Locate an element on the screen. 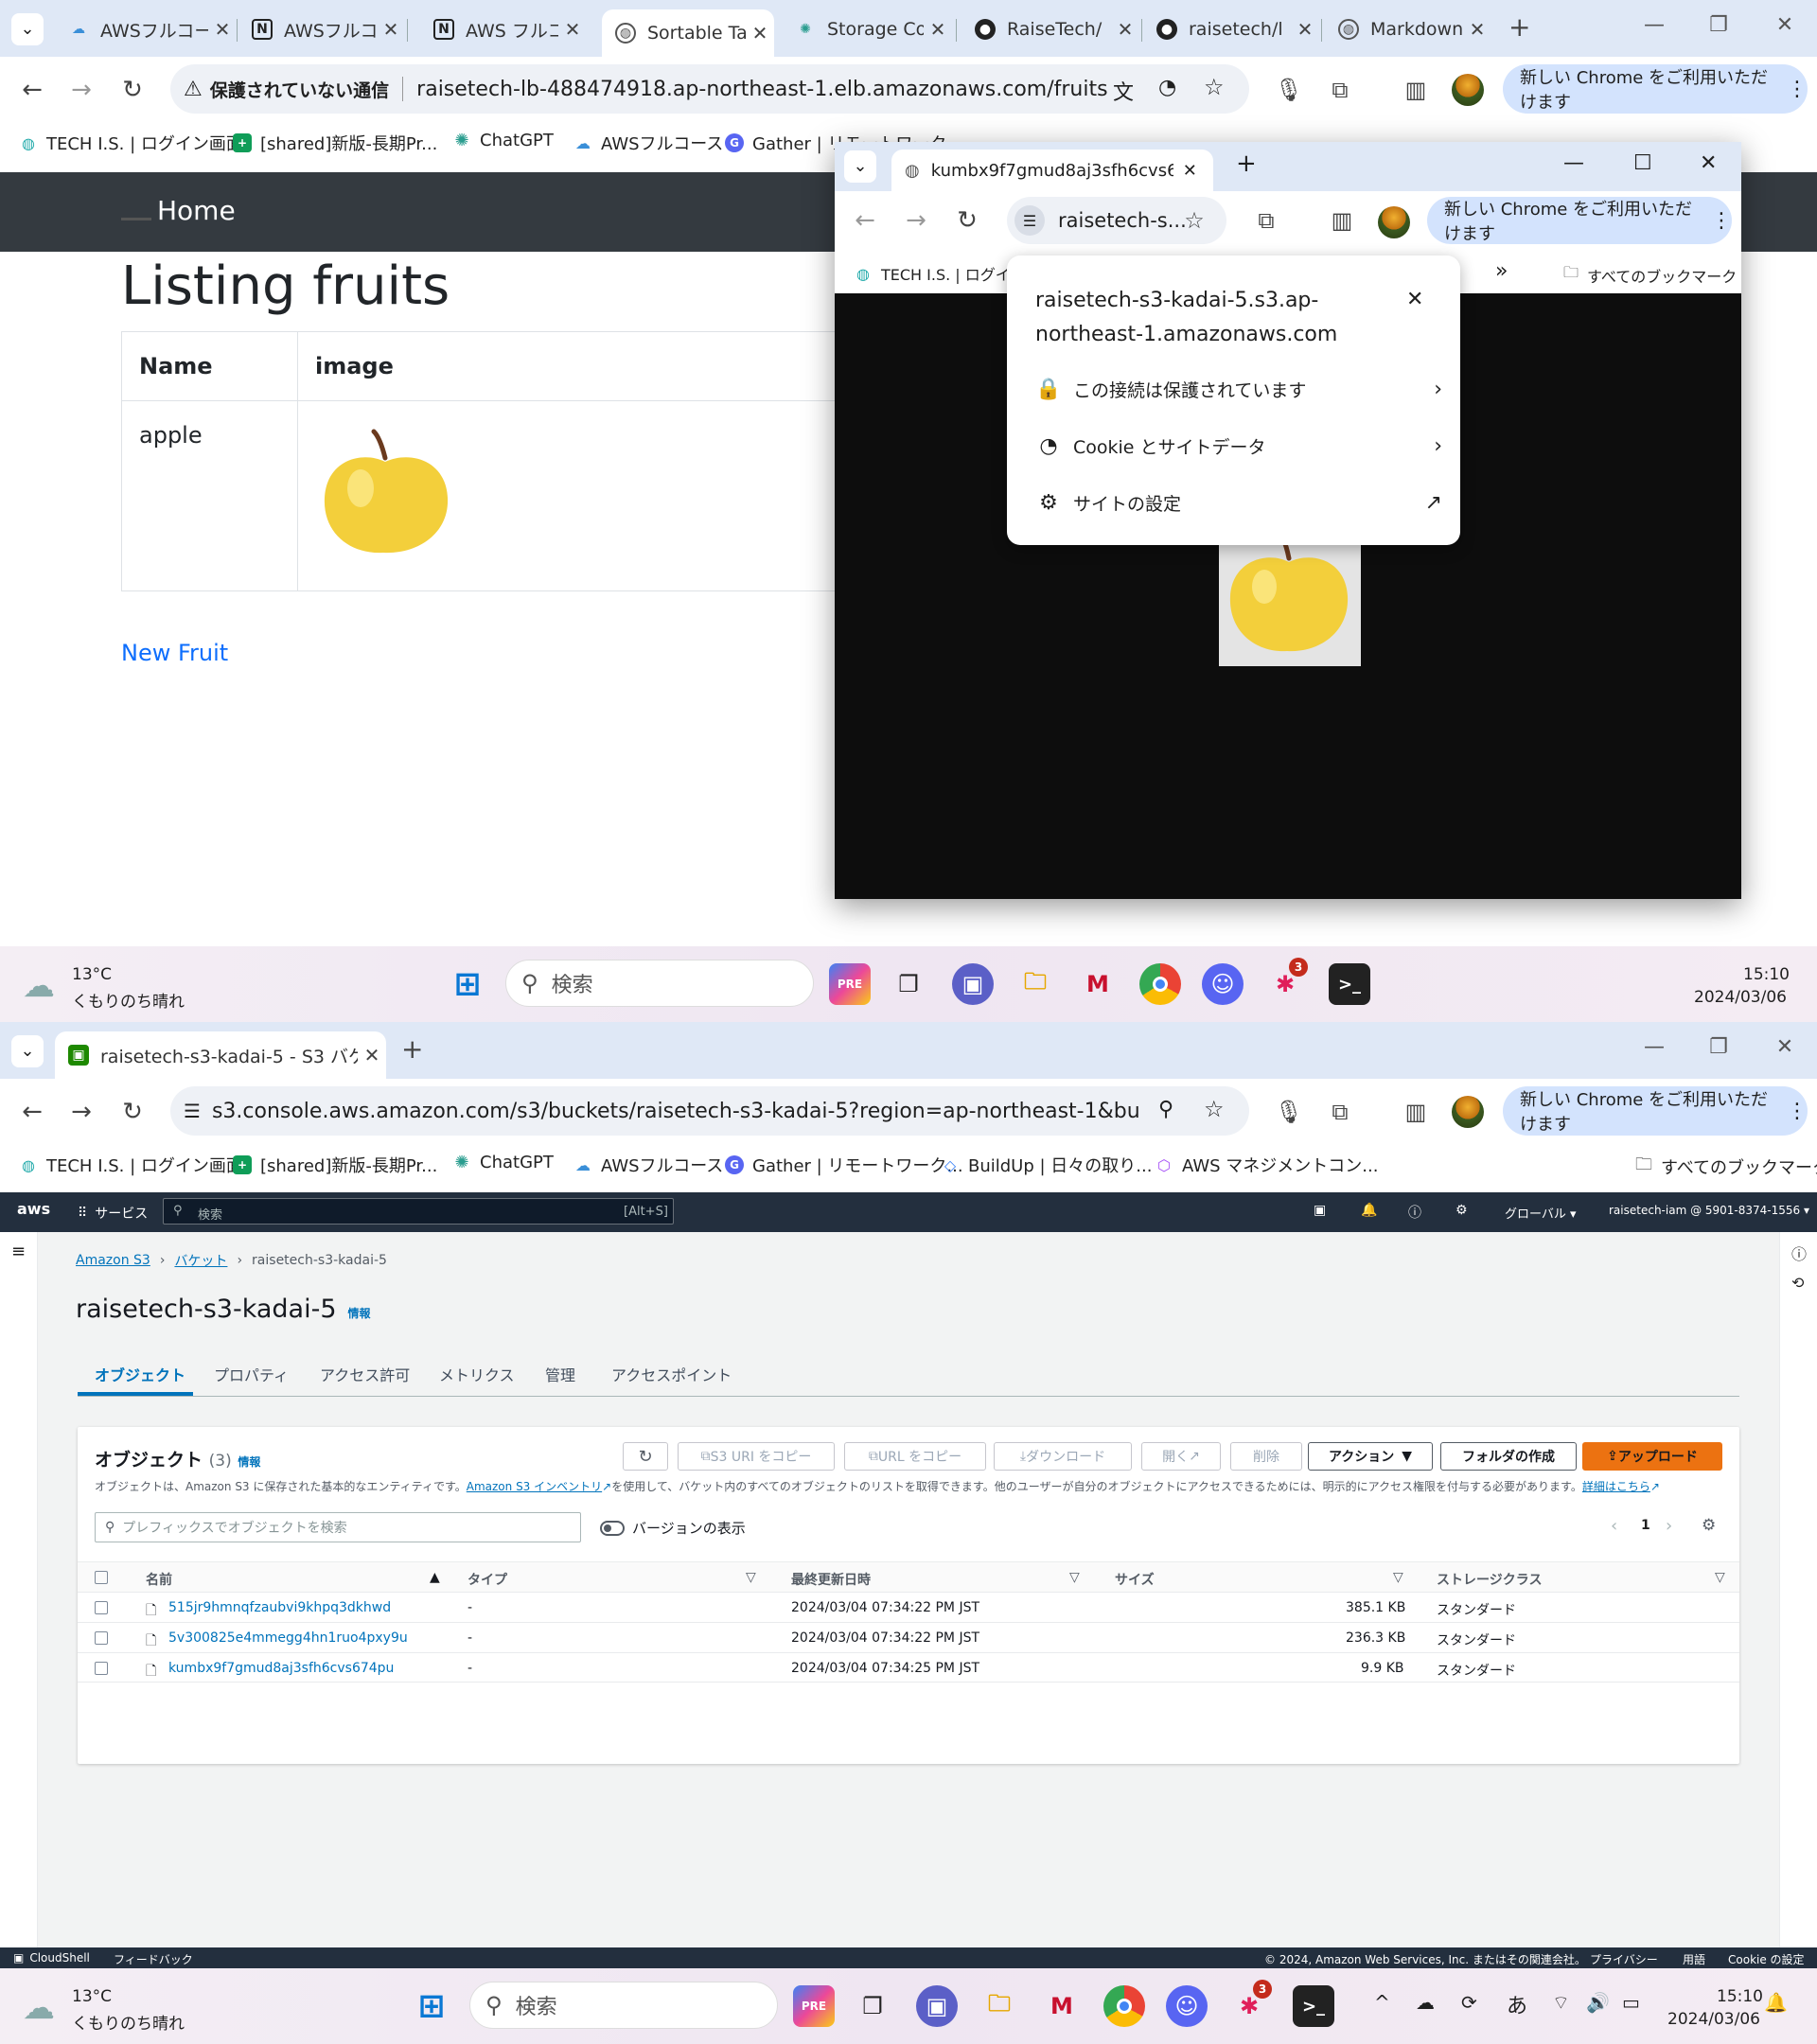 This screenshot has width=1817, height=2044. notification-bell-icon: 🔔 is located at coordinates (1776, 2002).